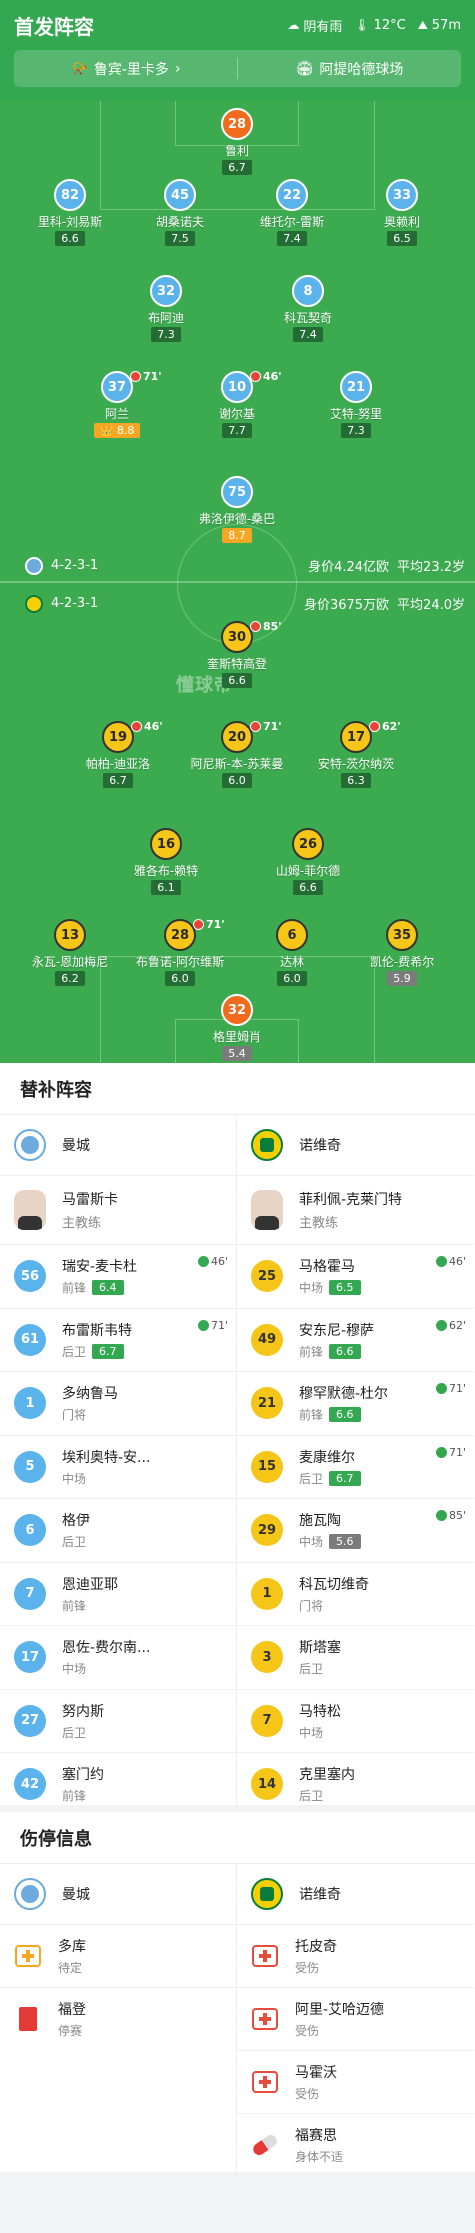  I want to click on sub-player-row: 15 麦康维尔 后卫 6.7 71', so click(355, 1466).